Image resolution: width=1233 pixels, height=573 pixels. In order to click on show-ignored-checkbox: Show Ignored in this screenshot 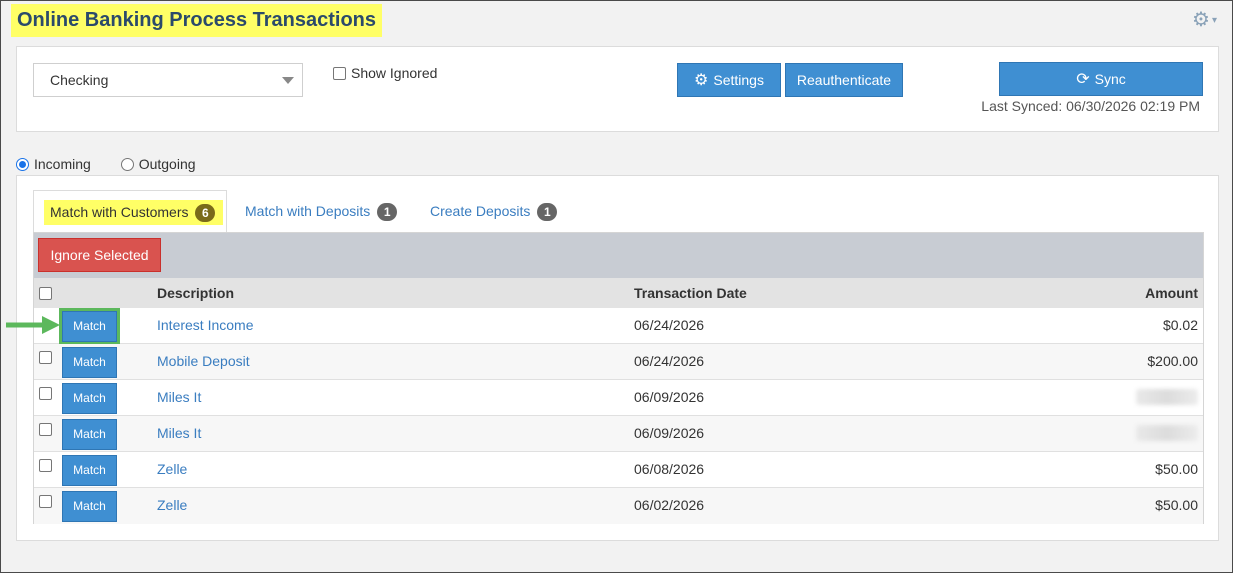, I will do `click(385, 73)`.